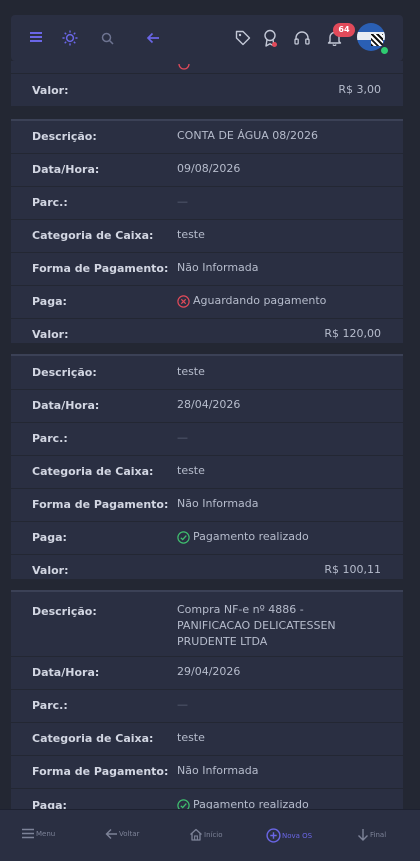  Describe the element at coordinates (260, 300) in the screenshot. I see `paga-value: Aguardando pagamento` at that location.